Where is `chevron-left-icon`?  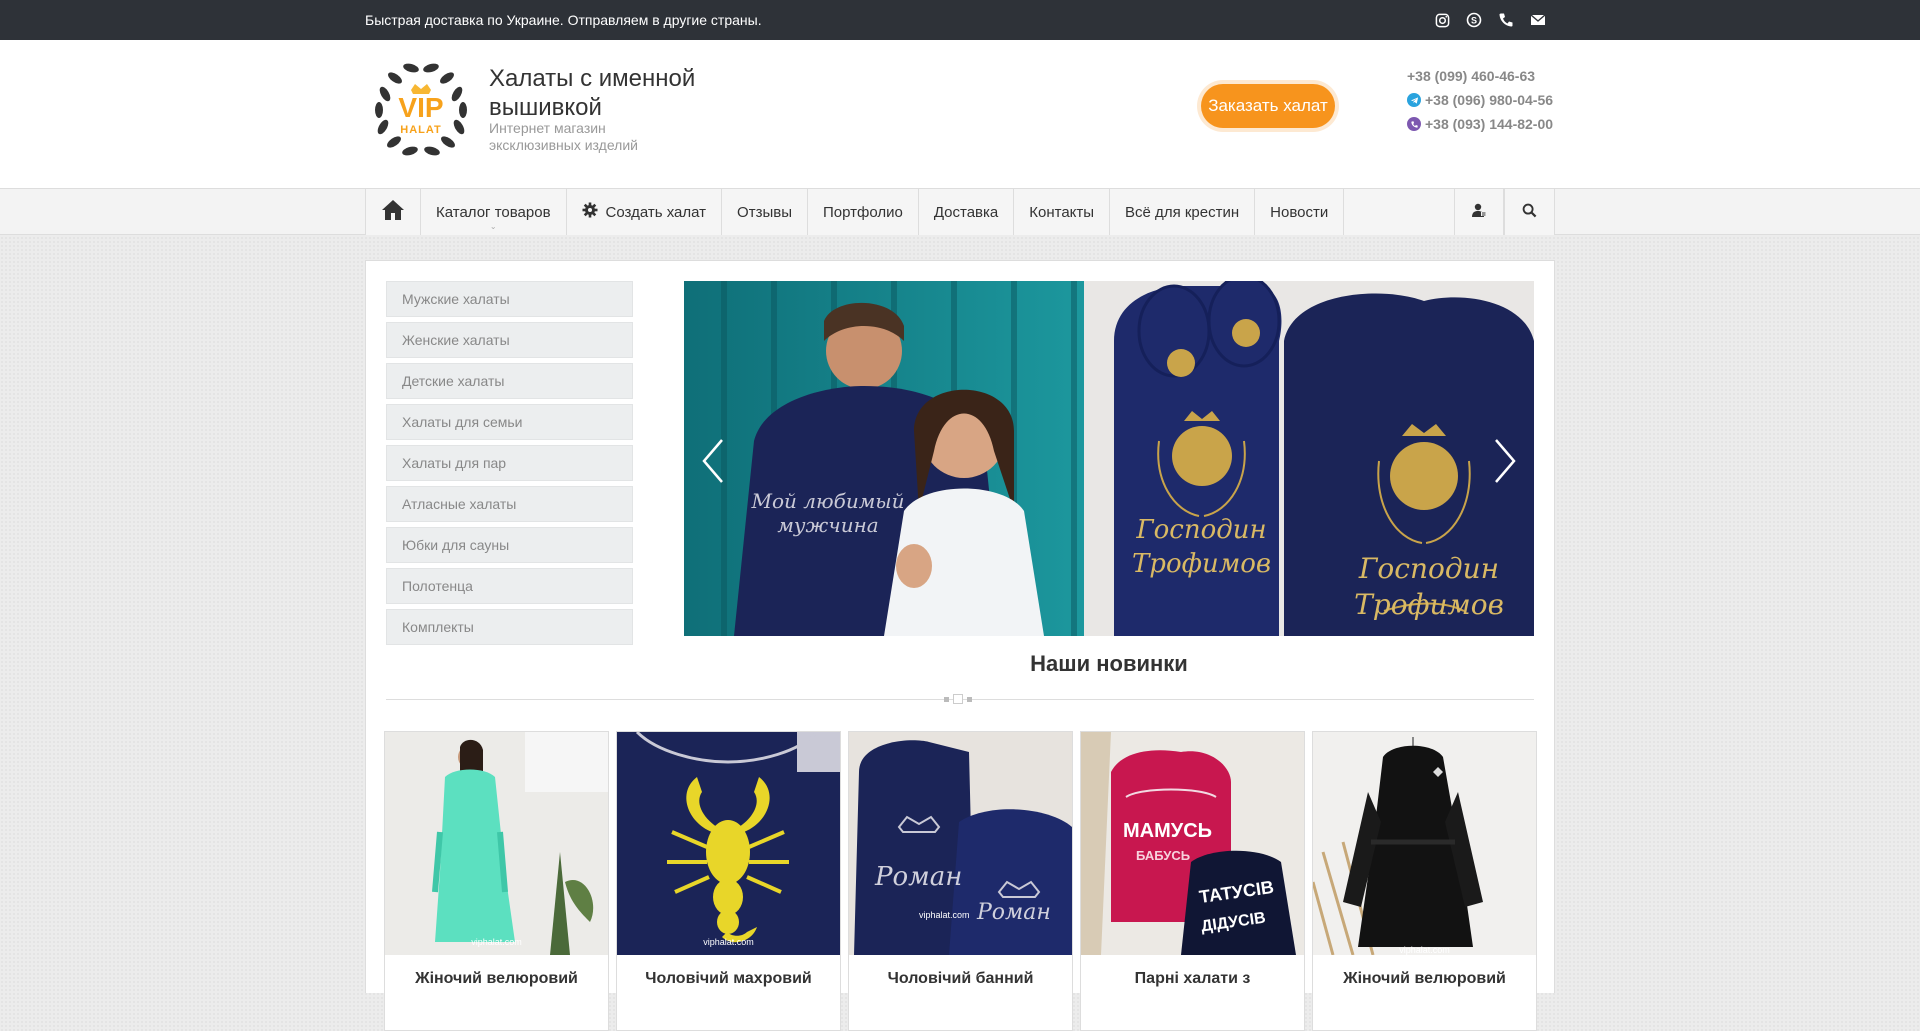 chevron-left-icon is located at coordinates (712, 461).